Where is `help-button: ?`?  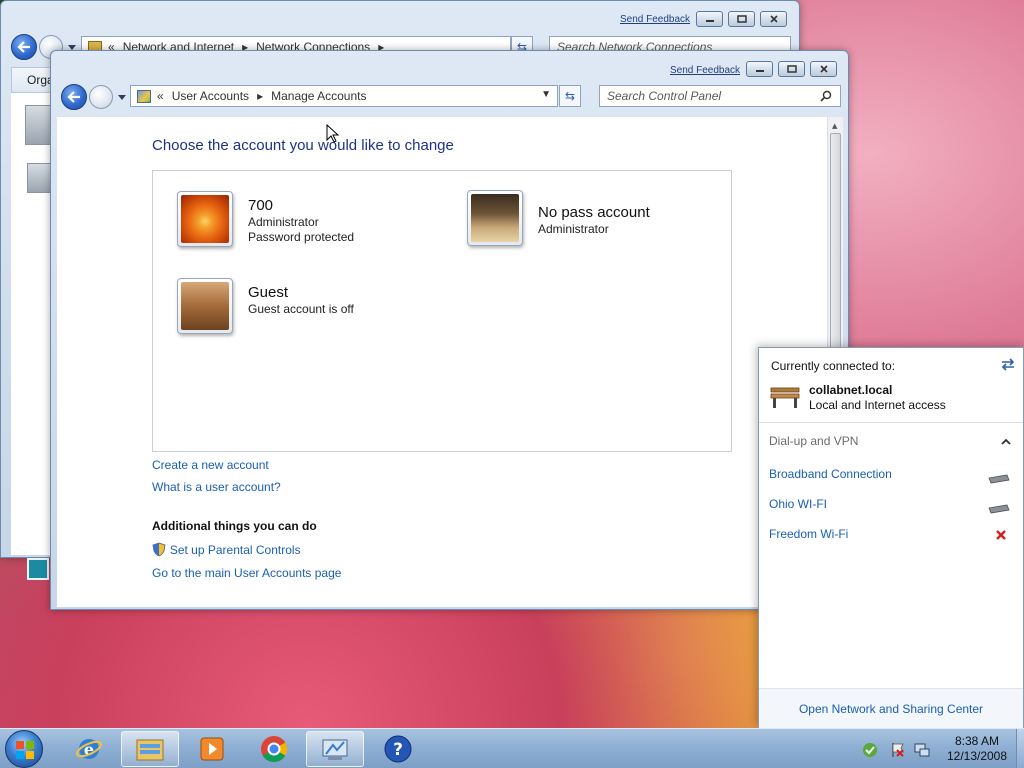
help-button: ? is located at coordinates (398, 749).